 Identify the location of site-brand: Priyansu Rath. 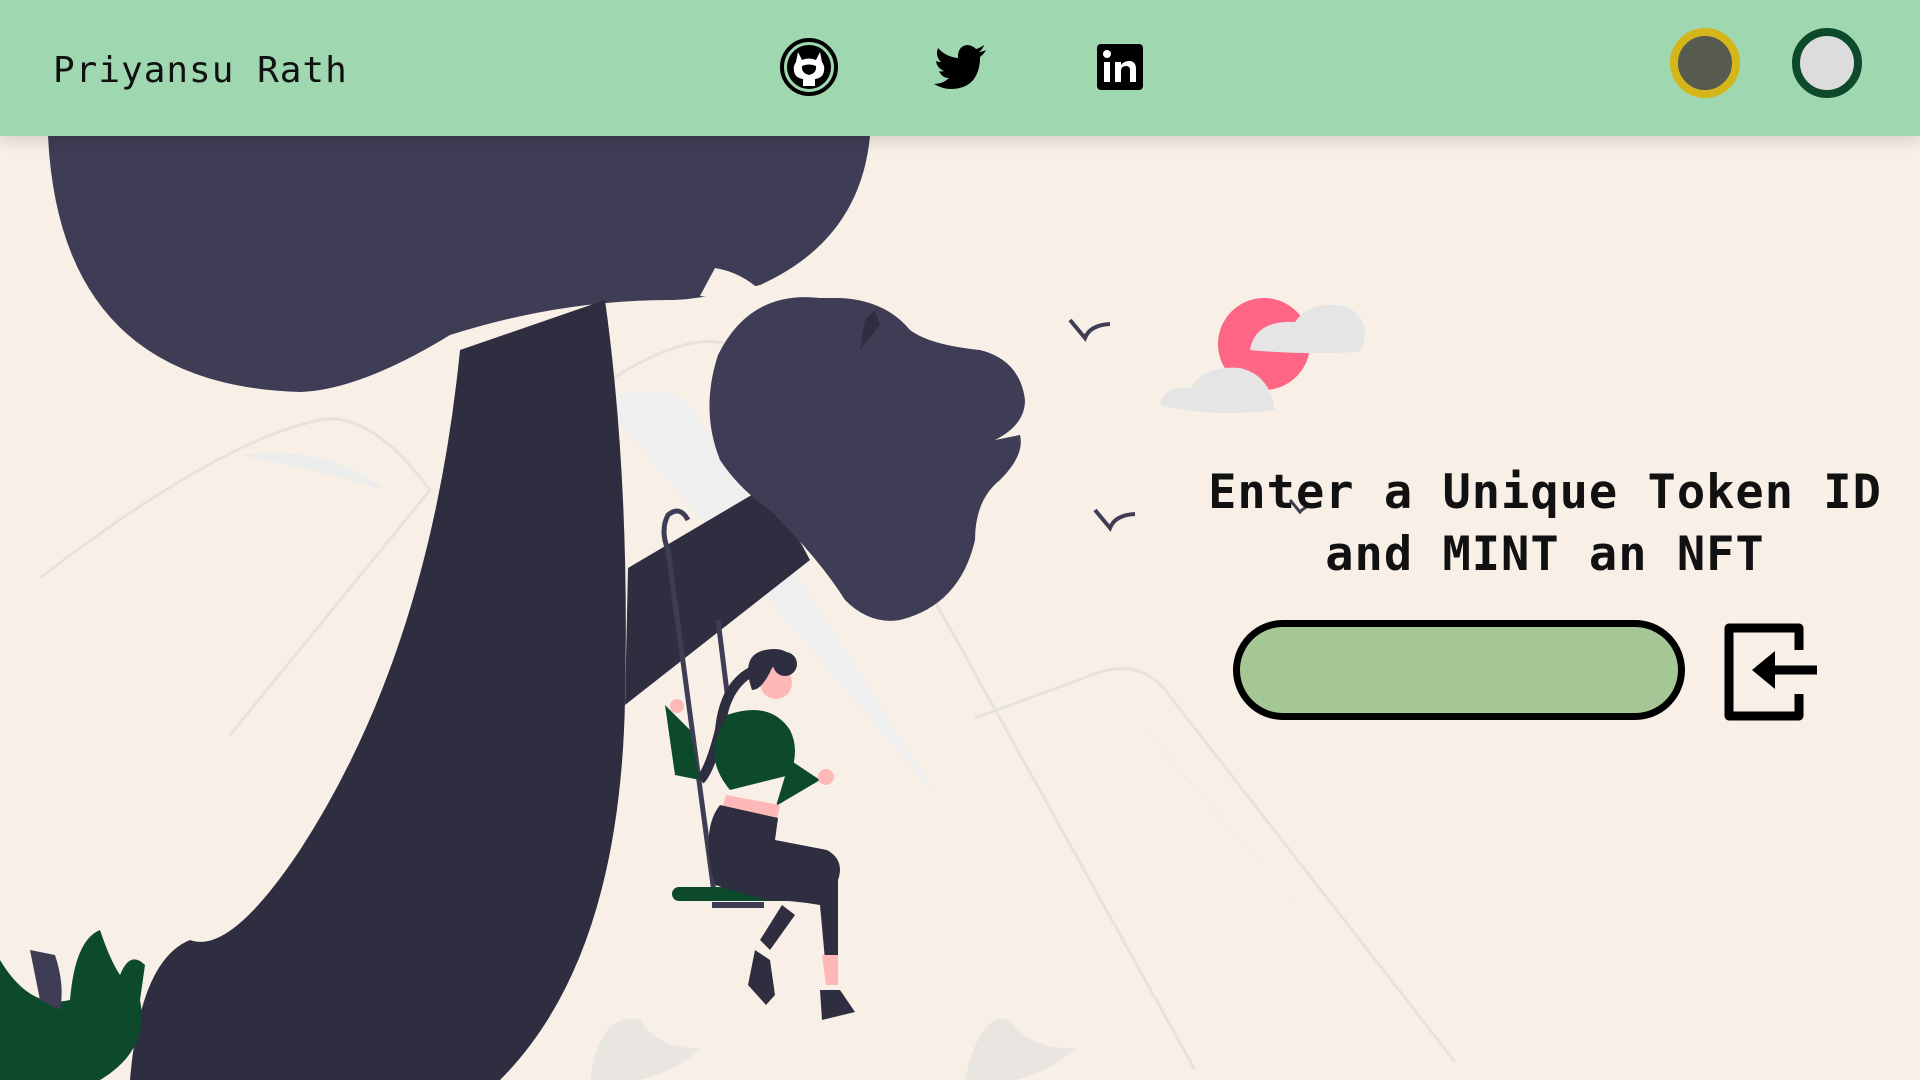
(200, 70).